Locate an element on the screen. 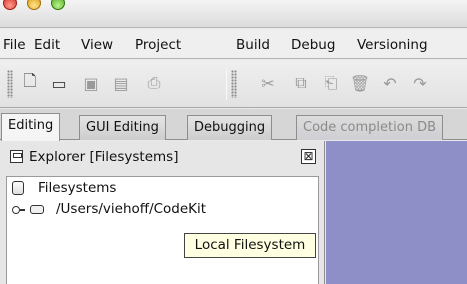 The image size is (467, 284). explorer-window-icon is located at coordinates (16, 156).